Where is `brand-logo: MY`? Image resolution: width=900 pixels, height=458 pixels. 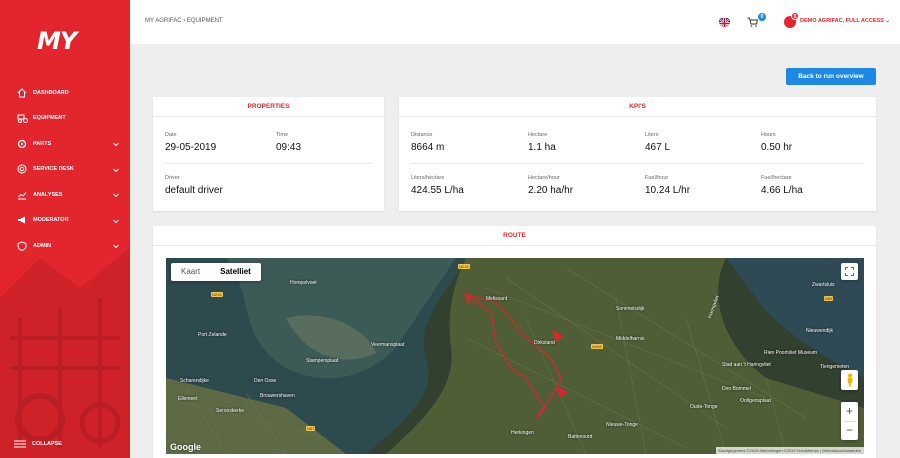 brand-logo: MY is located at coordinates (57, 41).